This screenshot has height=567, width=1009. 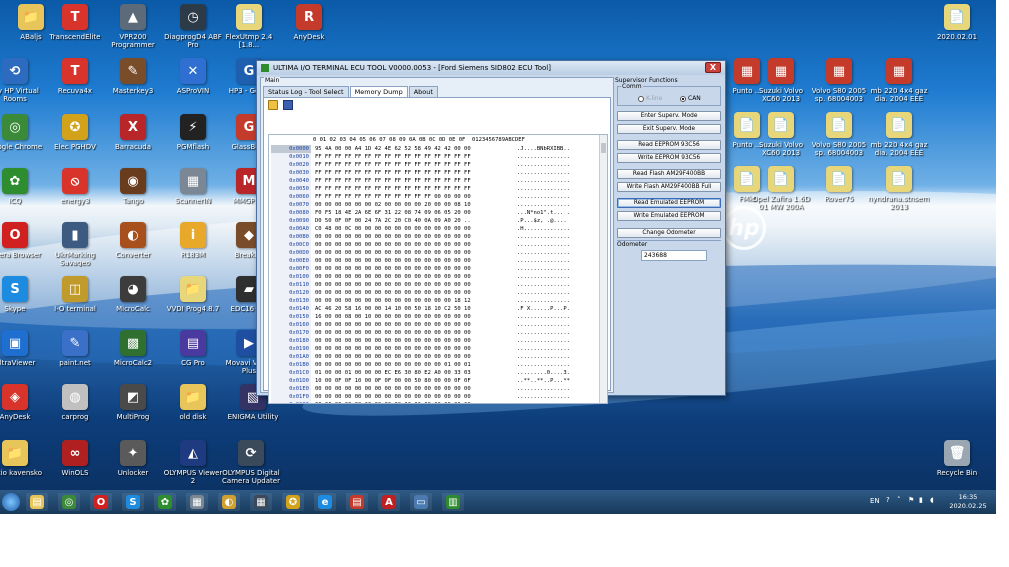 What do you see at coordinates (23, 244) in the screenshot?
I see `desktop-icon: O Opera Browser` at bounding box center [23, 244].